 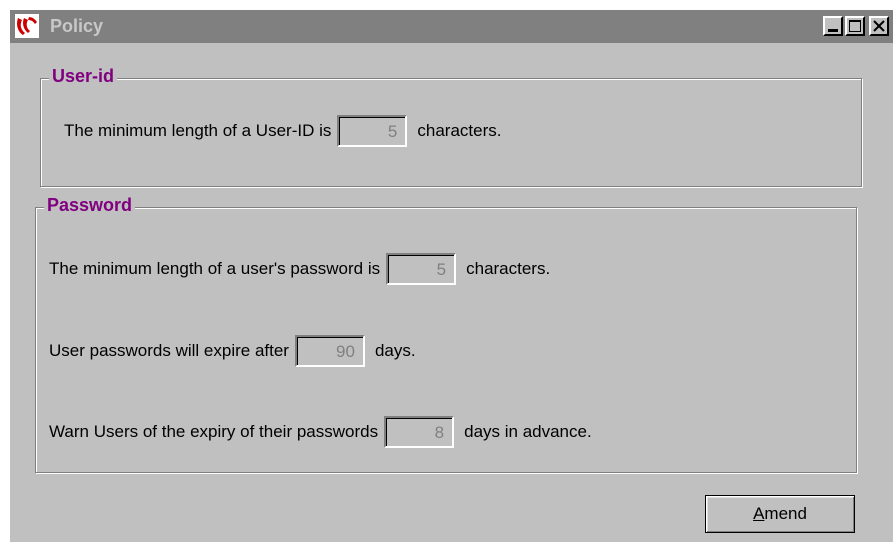 I want to click on amend-button-label: mend, so click(x=785, y=513).